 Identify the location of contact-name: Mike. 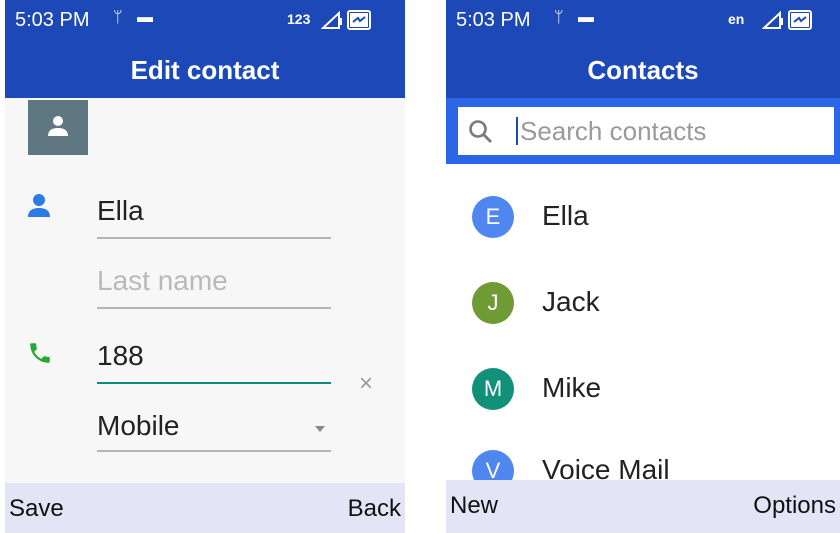
(572, 387).